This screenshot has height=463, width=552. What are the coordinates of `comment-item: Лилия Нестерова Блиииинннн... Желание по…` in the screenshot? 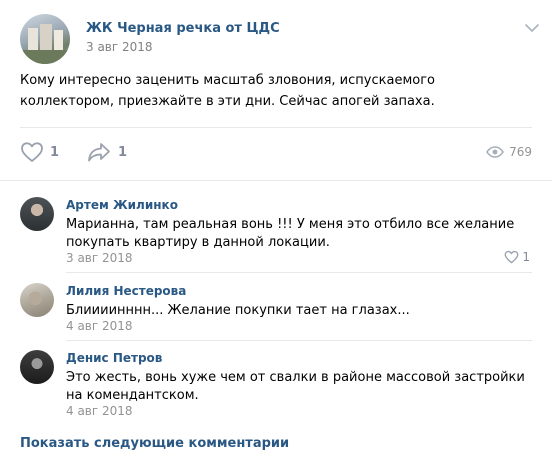 It's located at (276, 309).